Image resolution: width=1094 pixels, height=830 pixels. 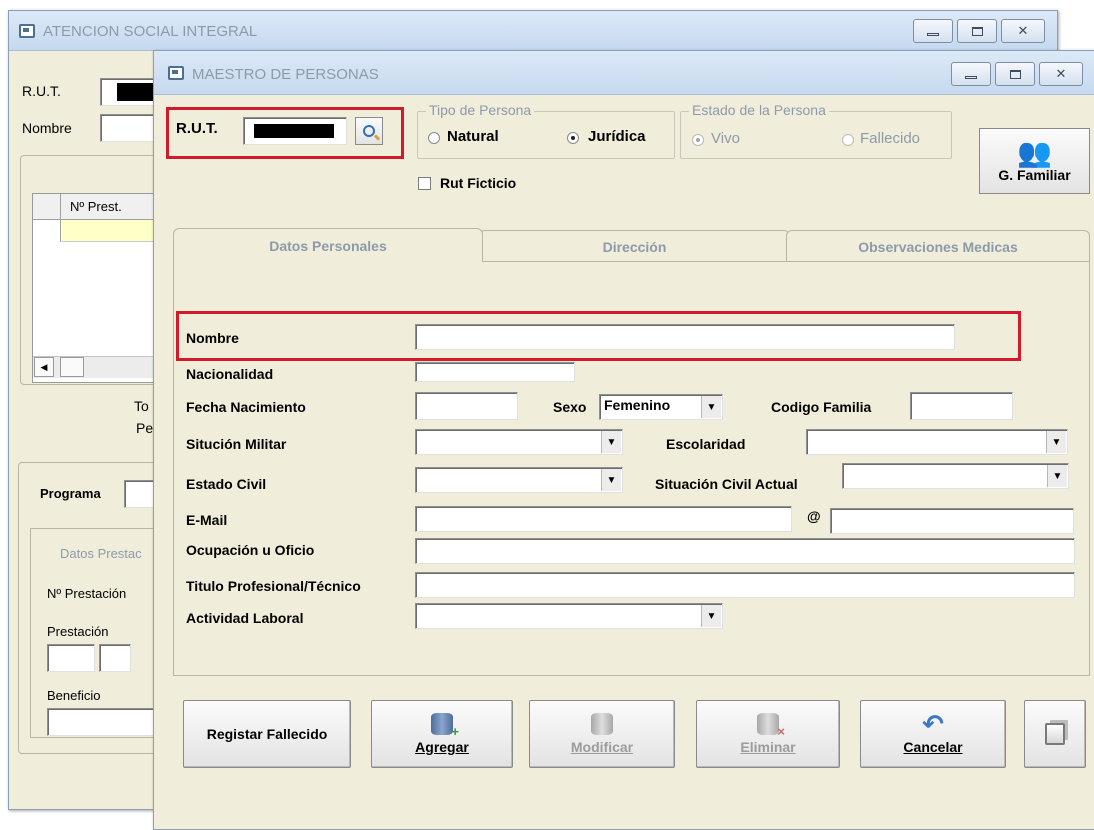 I want to click on tab-datos-personales: Datos Personales, so click(x=328, y=245).